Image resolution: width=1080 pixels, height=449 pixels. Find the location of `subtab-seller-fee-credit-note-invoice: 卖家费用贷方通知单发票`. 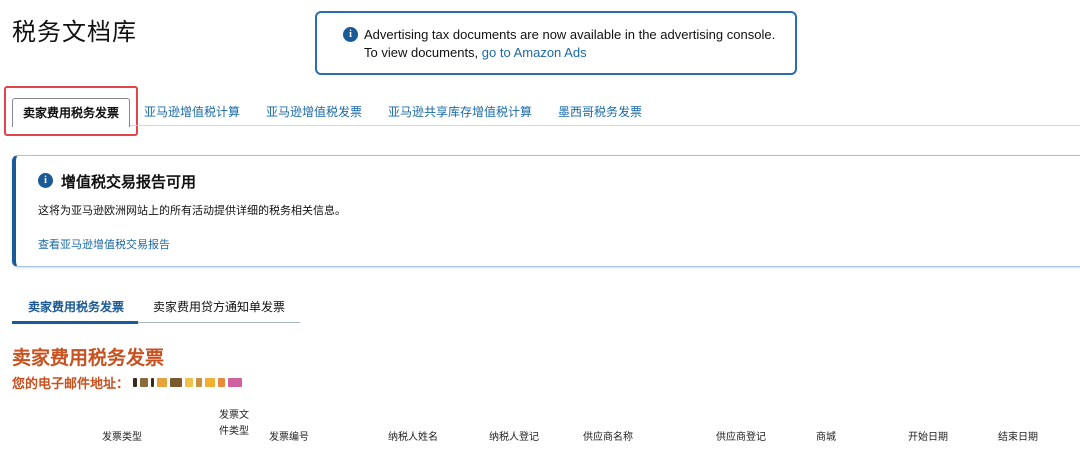

subtab-seller-fee-credit-note-invoice: 卖家费用贷方通知单发票 is located at coordinates (219, 306).